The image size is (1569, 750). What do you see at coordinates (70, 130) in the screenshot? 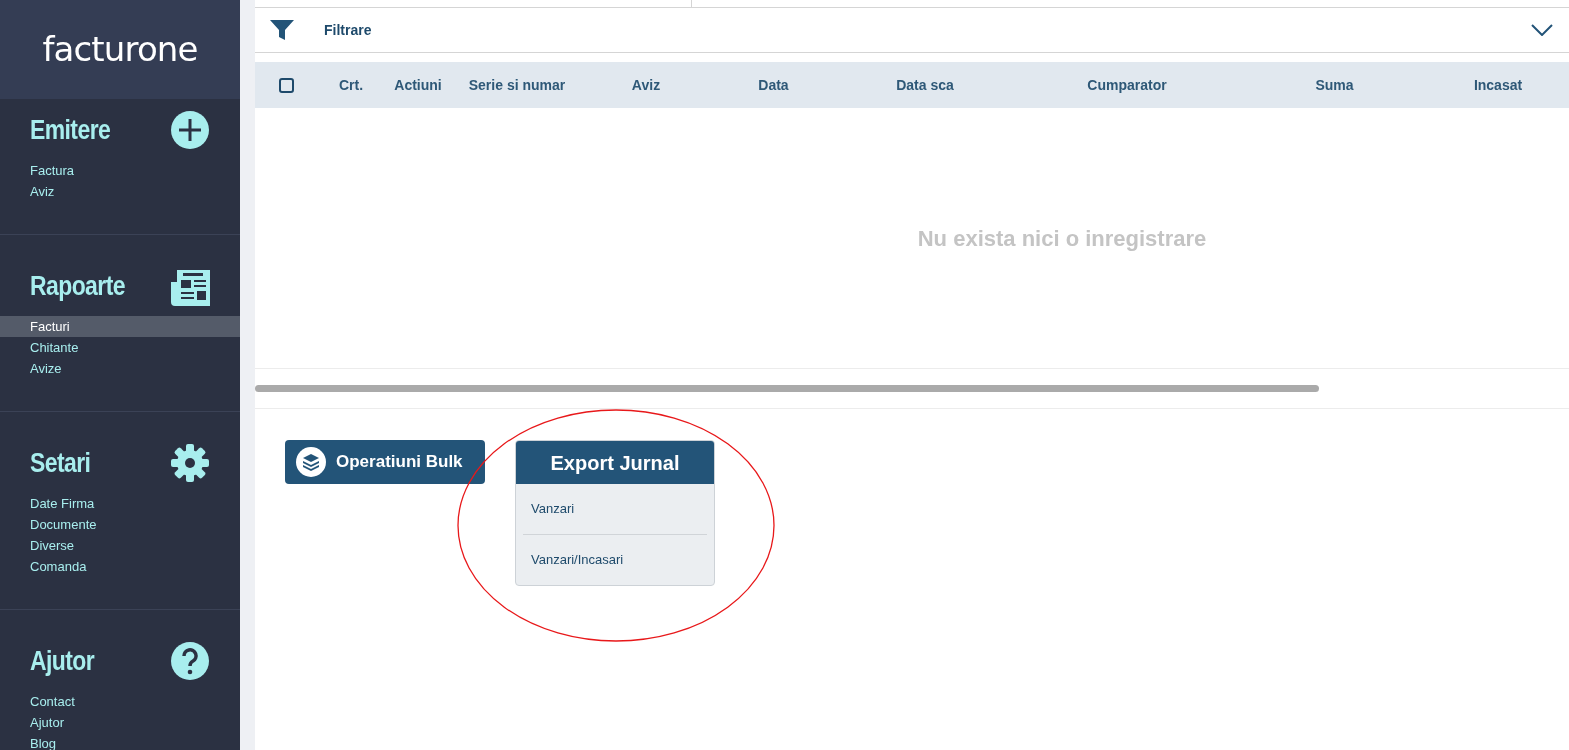
I see `section-title: Emitere` at bounding box center [70, 130].